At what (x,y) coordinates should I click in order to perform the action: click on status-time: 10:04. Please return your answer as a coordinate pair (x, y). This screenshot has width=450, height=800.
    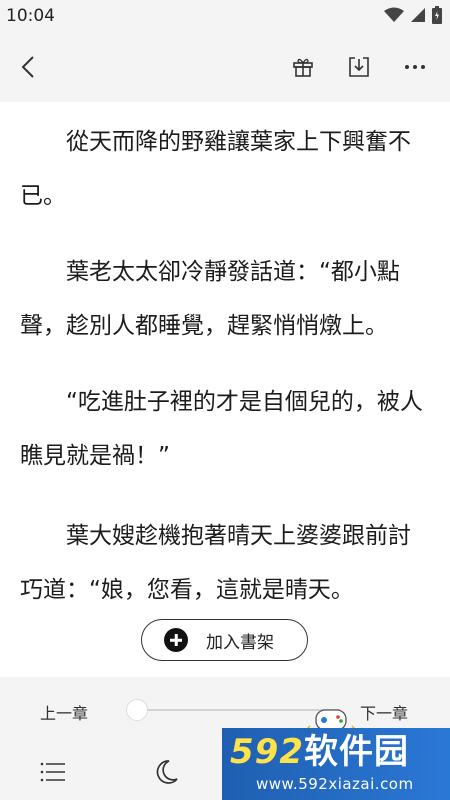
    Looking at the image, I should click on (30, 16).